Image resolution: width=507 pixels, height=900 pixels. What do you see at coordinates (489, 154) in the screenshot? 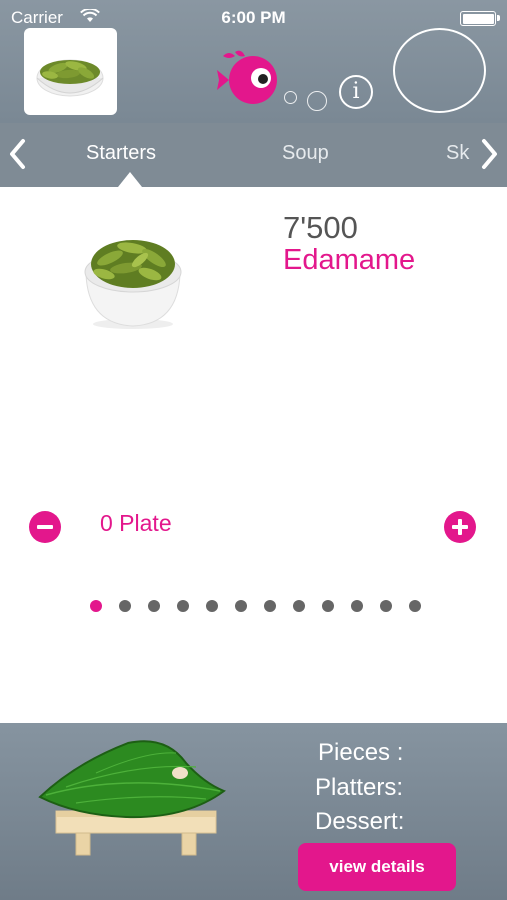
I see `chevron-right-icon` at bounding box center [489, 154].